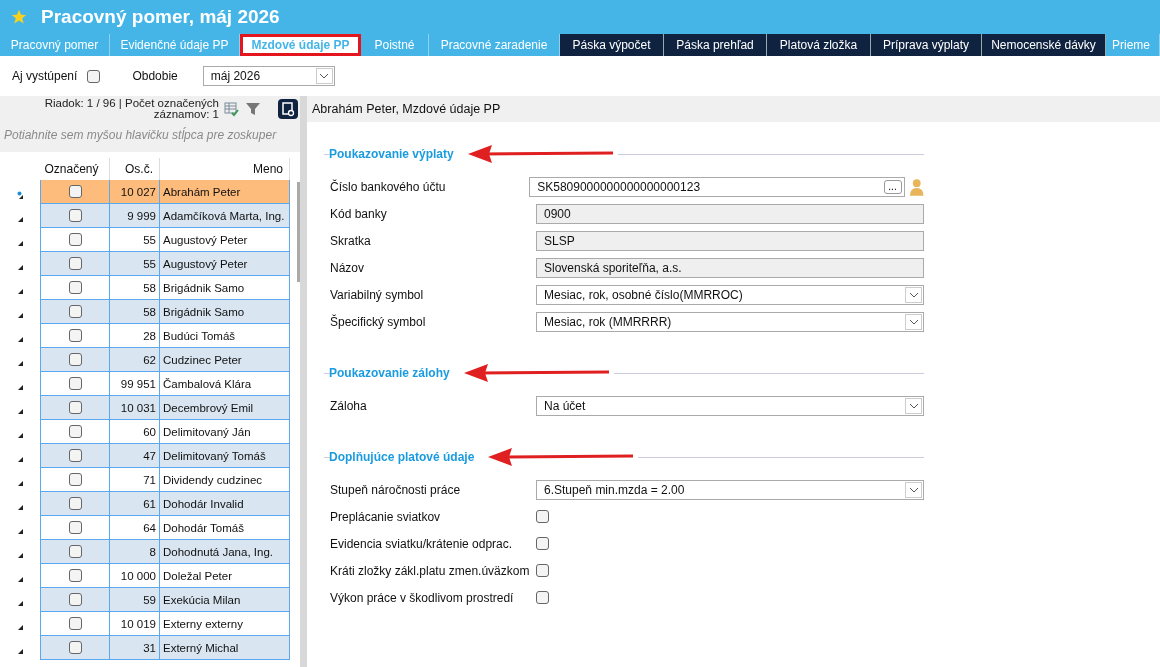 This screenshot has width=1160, height=667. Describe the element at coordinates (19, 17) in the screenshot. I see `star-icon` at that location.